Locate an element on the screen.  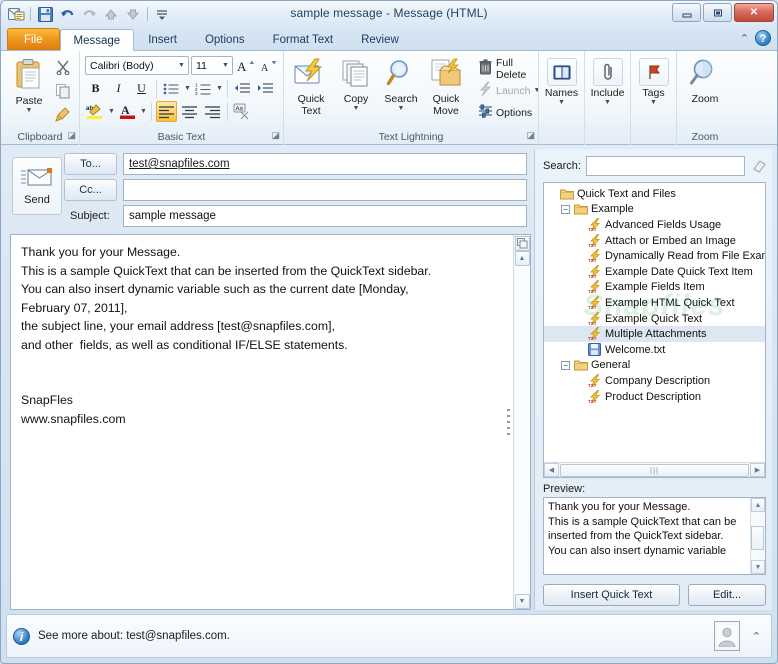
search-quicktext-dropdown-icon: ▼ is located at coordinates (401, 108).